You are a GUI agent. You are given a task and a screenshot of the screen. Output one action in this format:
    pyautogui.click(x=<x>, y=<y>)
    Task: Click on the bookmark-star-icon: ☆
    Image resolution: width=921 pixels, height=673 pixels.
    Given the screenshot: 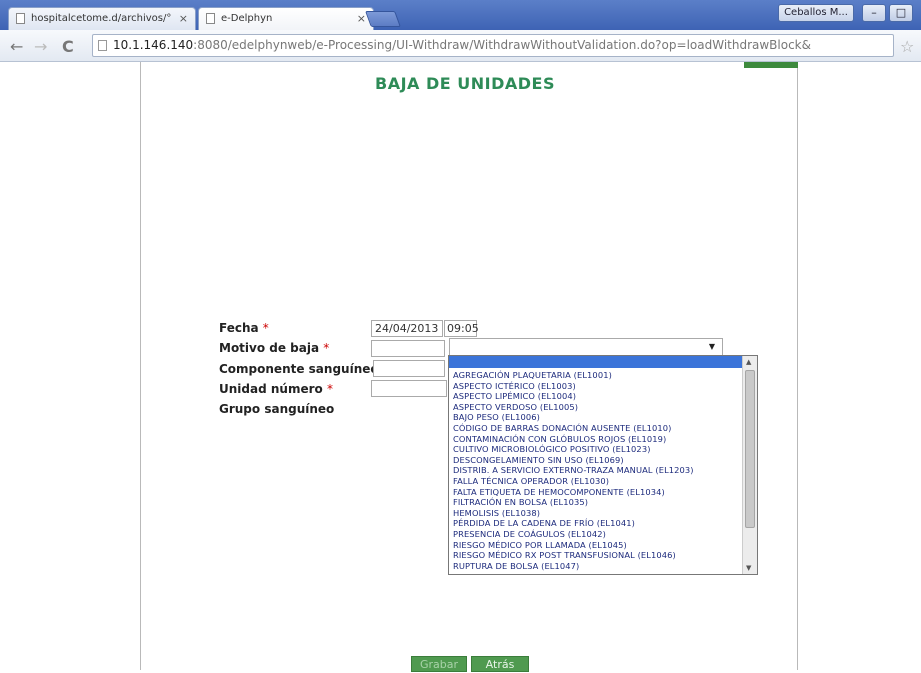 What is the action you would take?
    pyautogui.click(x=907, y=46)
    